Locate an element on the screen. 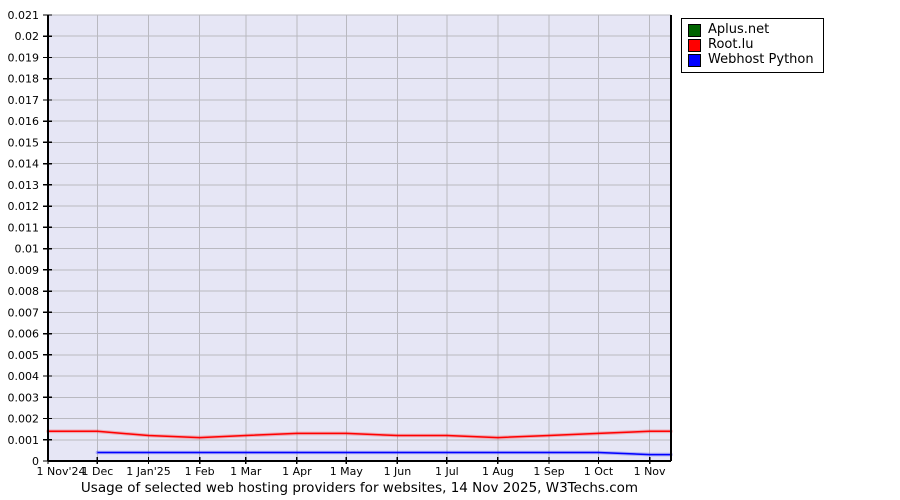 The width and height of the screenshot is (900, 500). x-tick-label: 1 Sep is located at coordinates (548, 471).